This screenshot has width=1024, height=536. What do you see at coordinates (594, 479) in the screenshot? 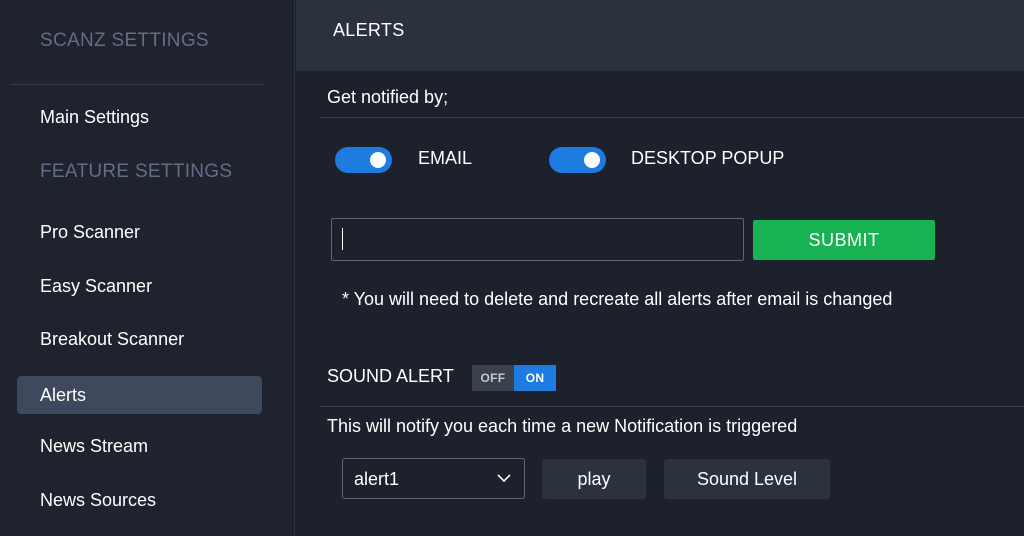
I see `play-button: play` at bounding box center [594, 479].